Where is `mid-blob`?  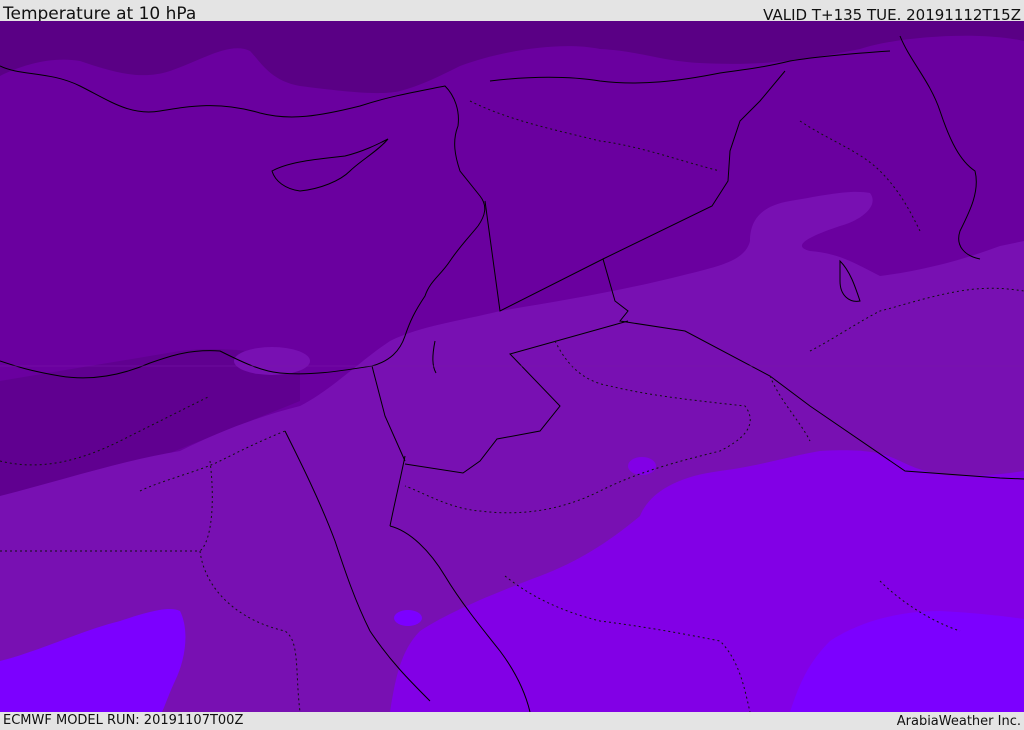 mid-blob is located at coordinates (272, 361).